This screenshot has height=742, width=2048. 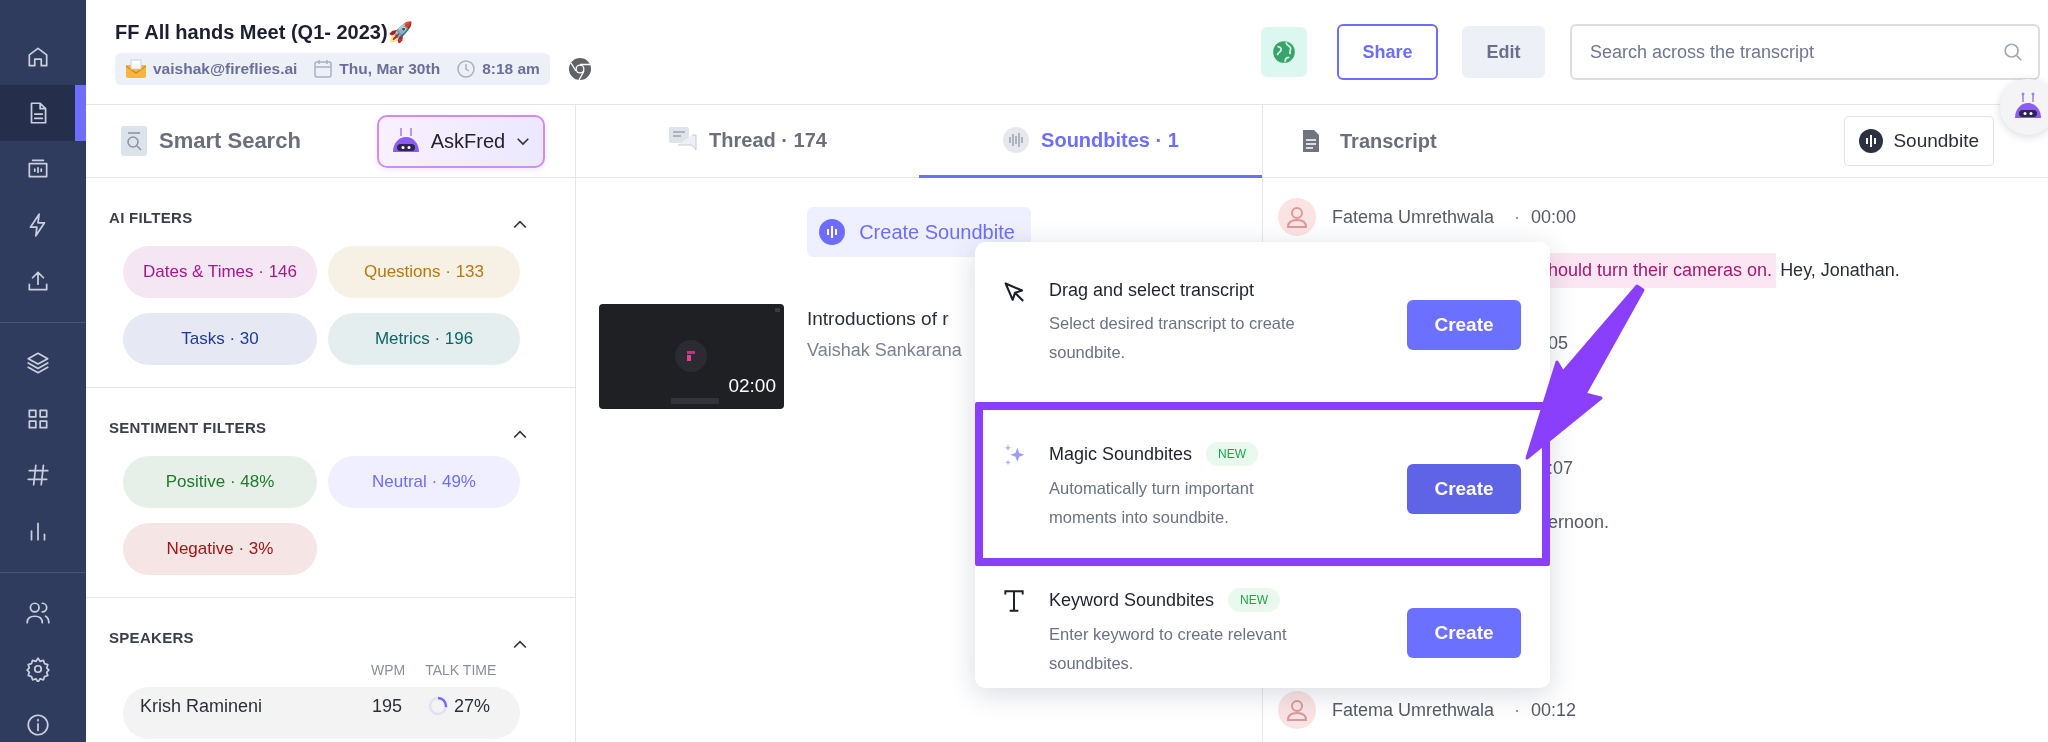 I want to click on menu-item-description: Enter keyword to create relevant soundbites., so click(x=1168, y=649).